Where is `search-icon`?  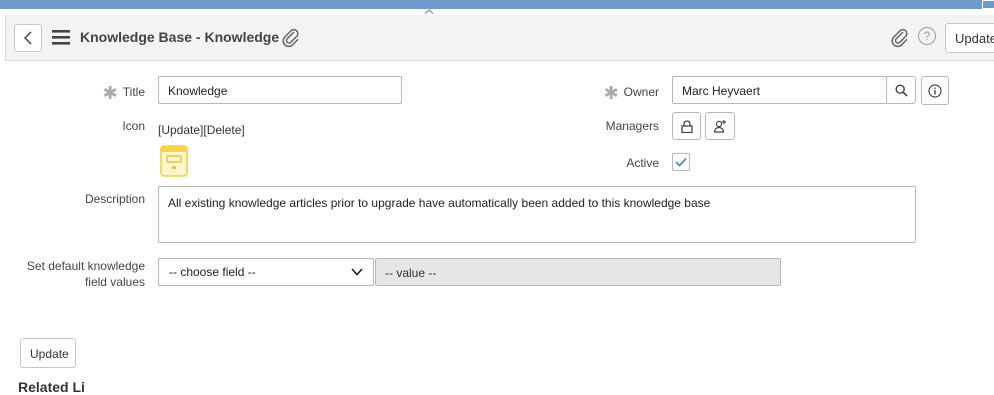
search-icon is located at coordinates (901, 90).